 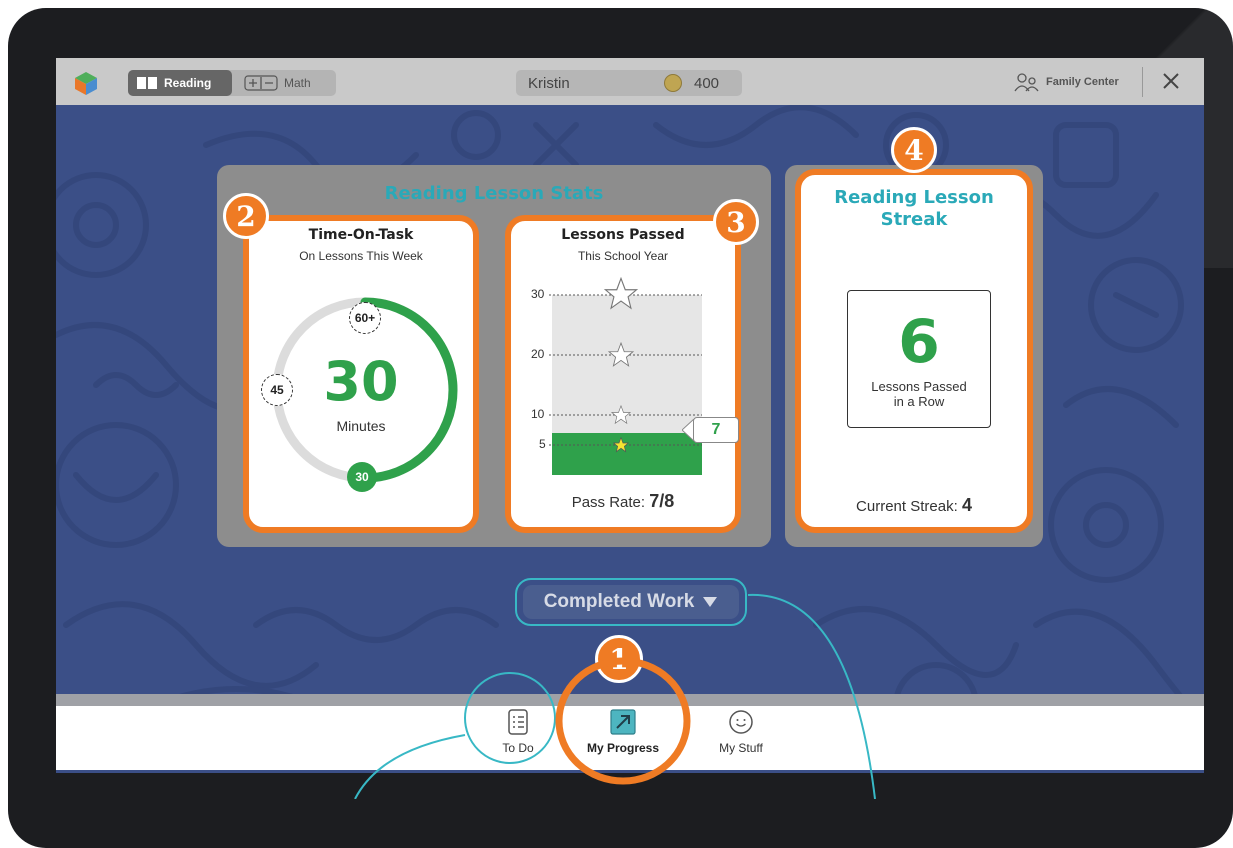 What do you see at coordinates (741, 722) in the screenshot?
I see `smiley-icon` at bounding box center [741, 722].